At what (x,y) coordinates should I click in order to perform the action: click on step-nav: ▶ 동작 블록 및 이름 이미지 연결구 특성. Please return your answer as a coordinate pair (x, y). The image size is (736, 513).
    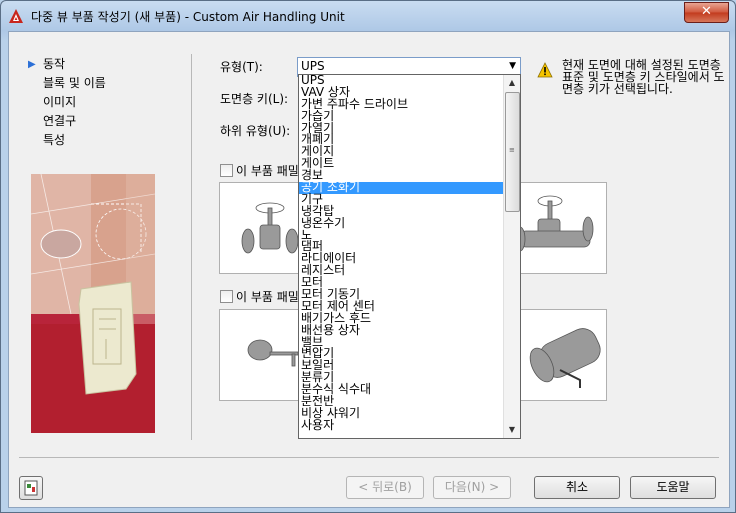
    Looking at the image, I should click on (101, 102).